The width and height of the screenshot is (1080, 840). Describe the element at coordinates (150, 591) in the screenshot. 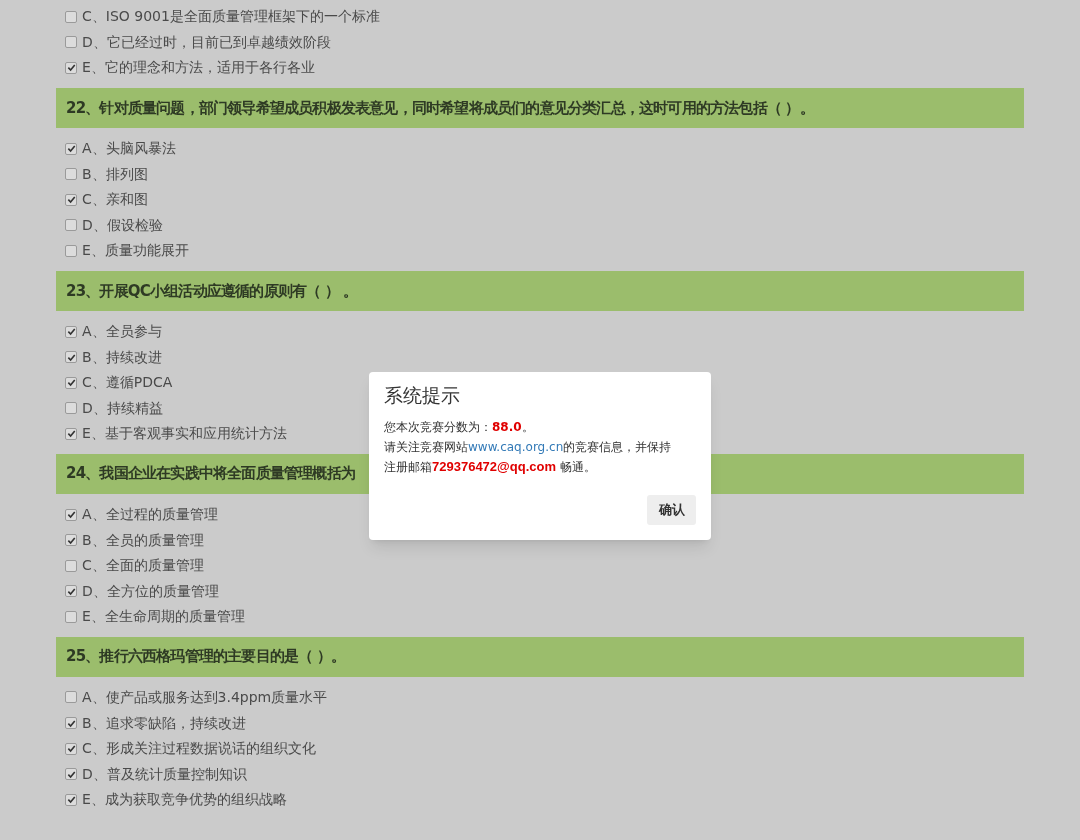

I see `option-label: D、全方位的质量管理` at that location.